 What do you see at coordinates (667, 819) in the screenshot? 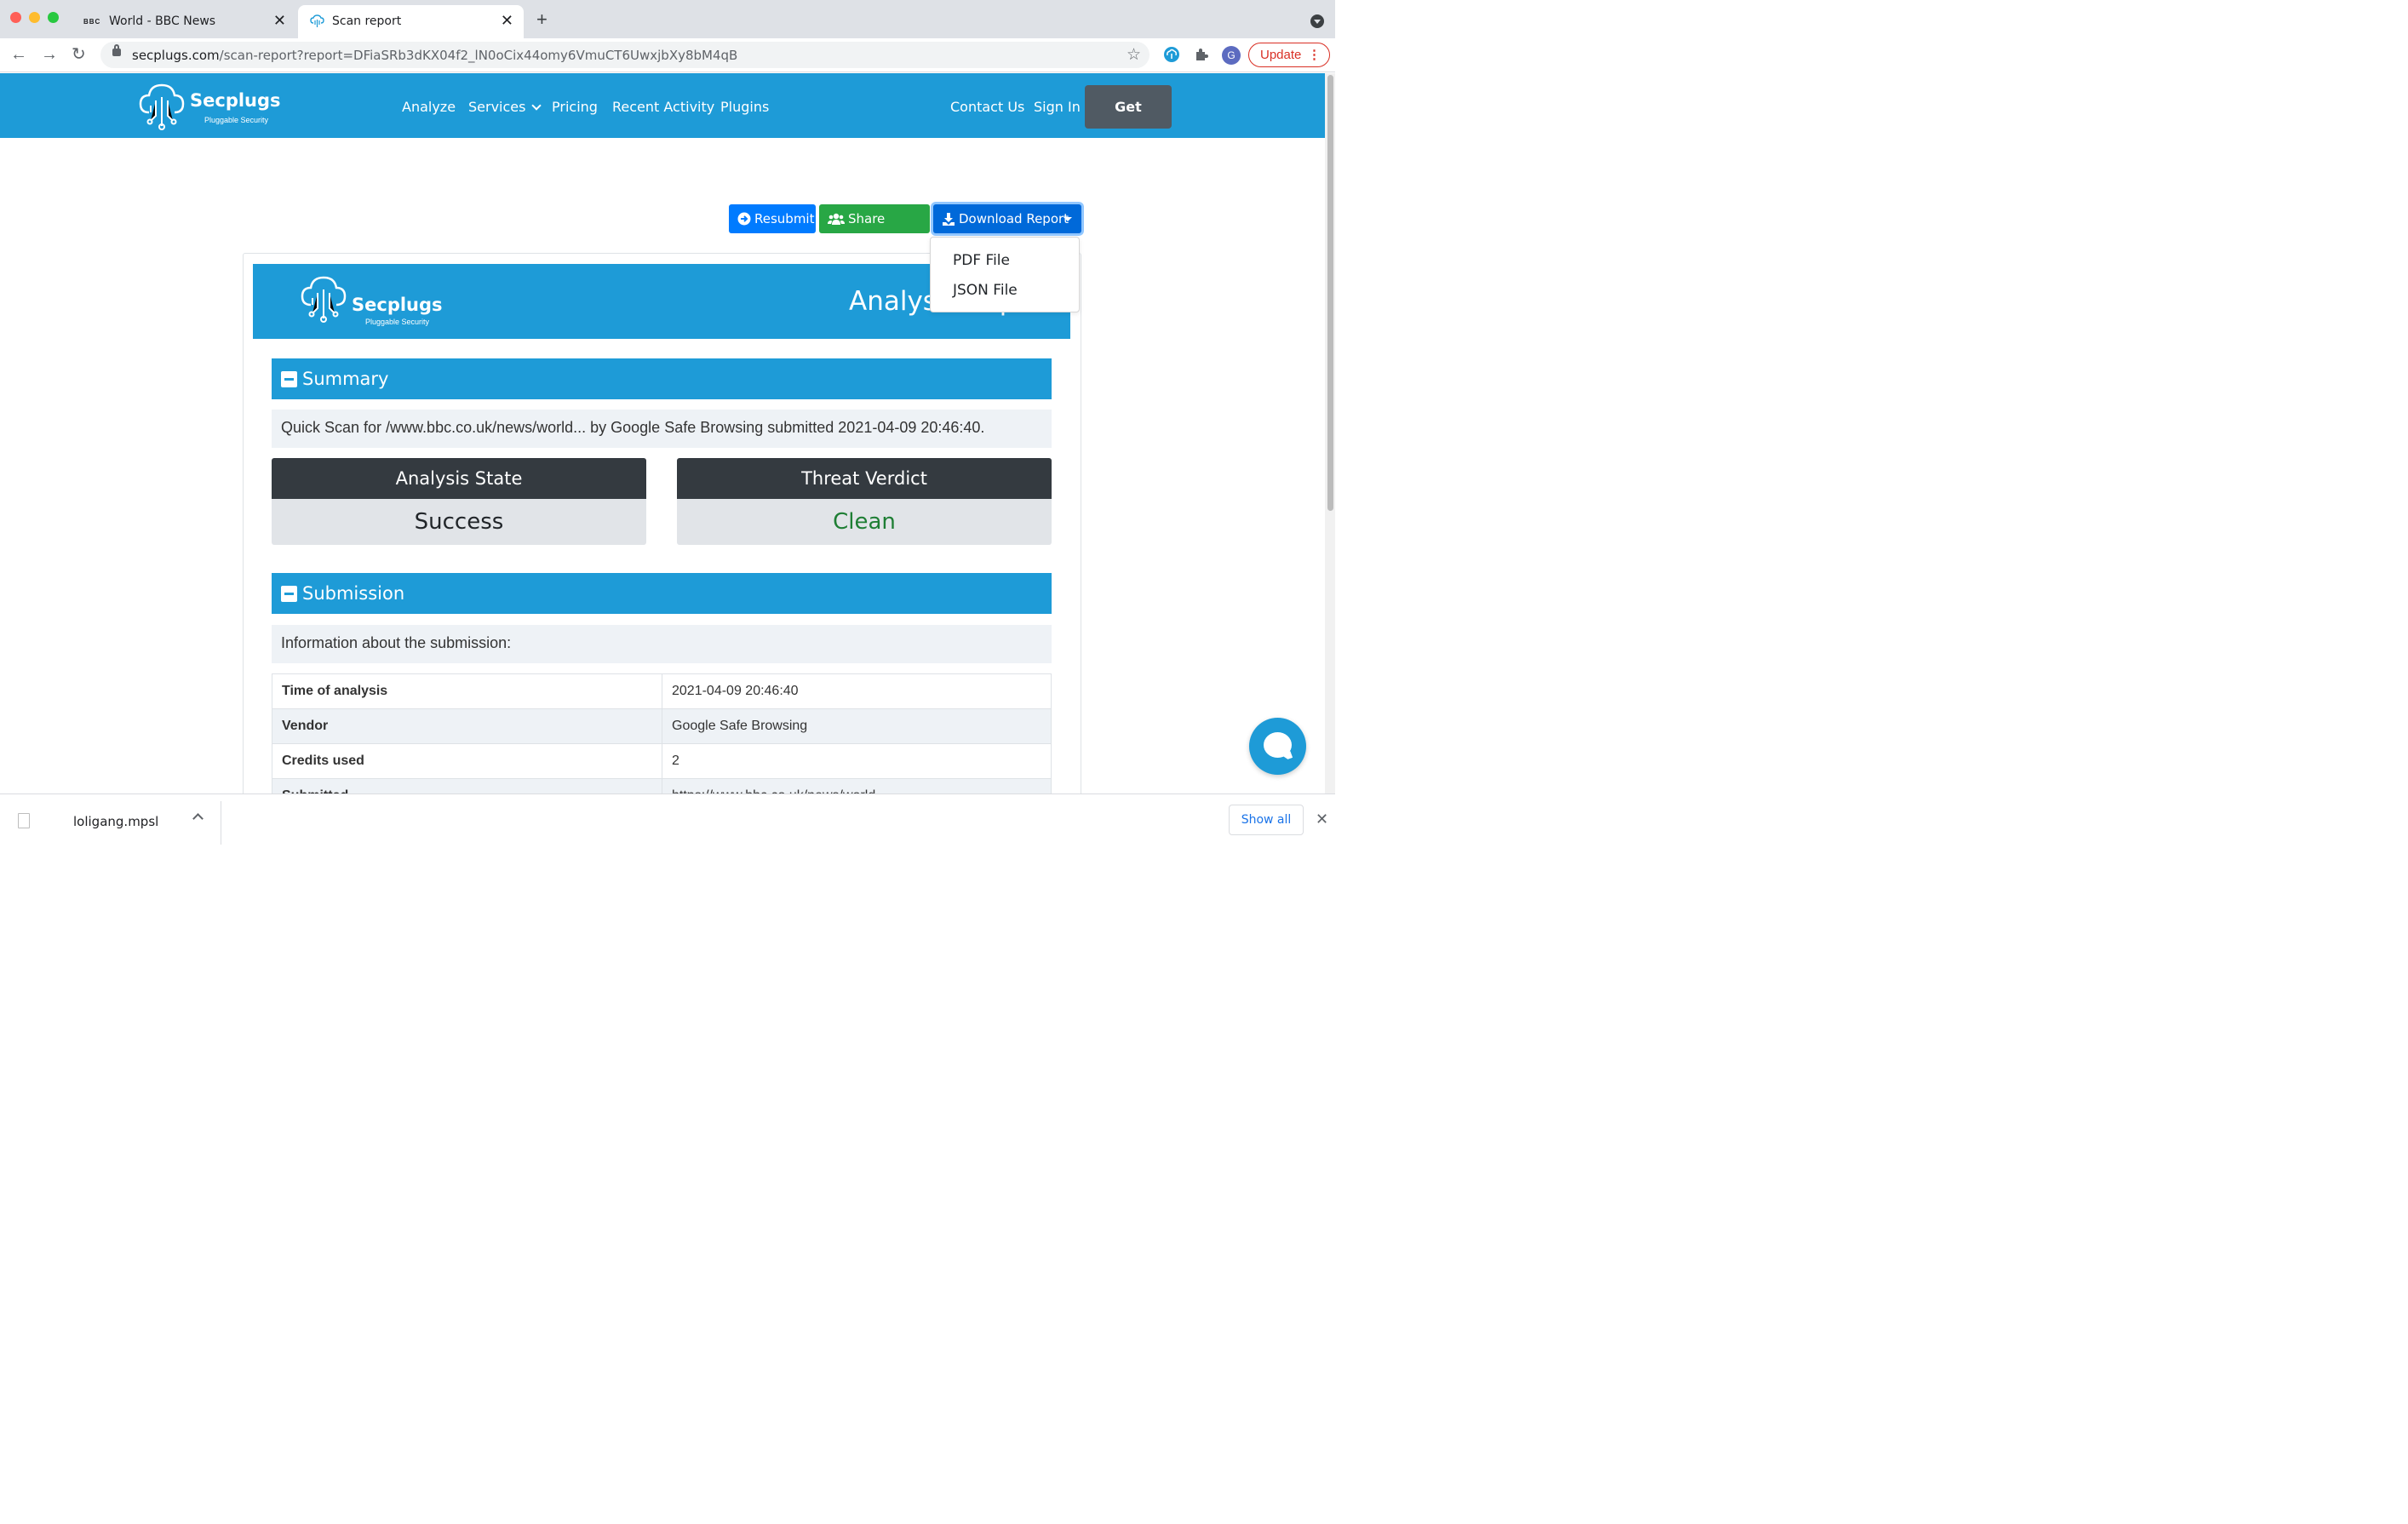
I see `downloads-bar: loligang.mpsl Show all ✕` at bounding box center [667, 819].